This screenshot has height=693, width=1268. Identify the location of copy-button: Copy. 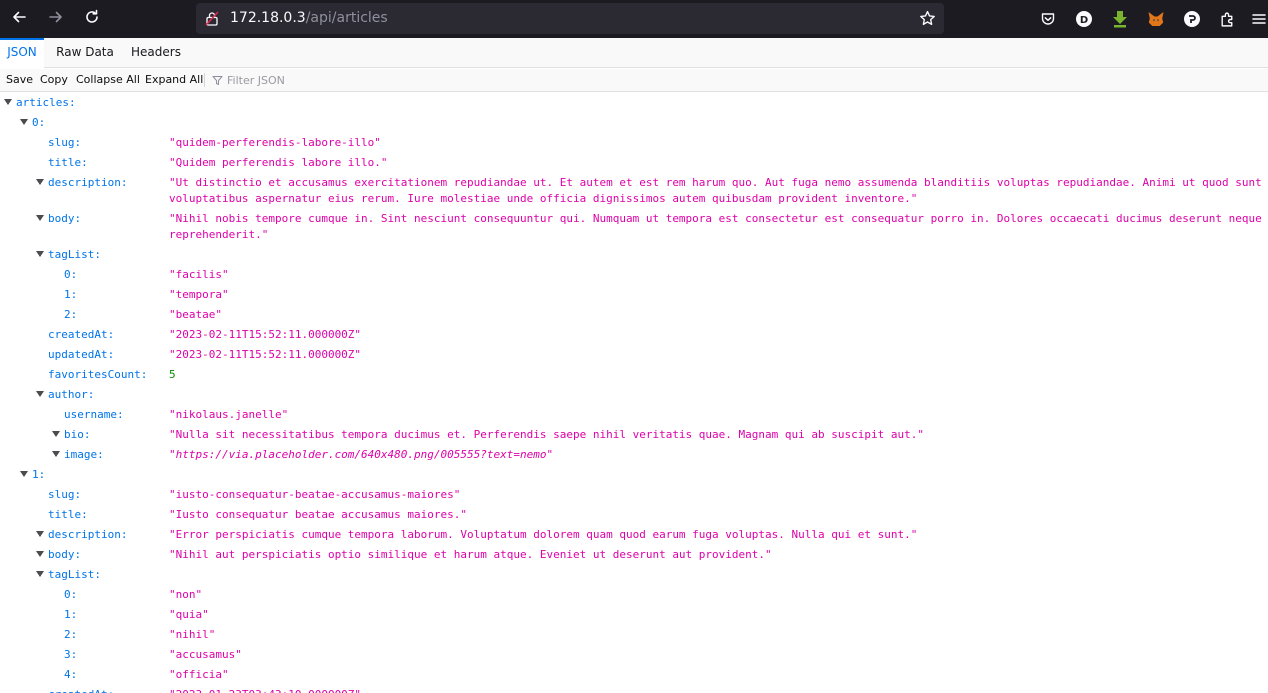
(54, 79).